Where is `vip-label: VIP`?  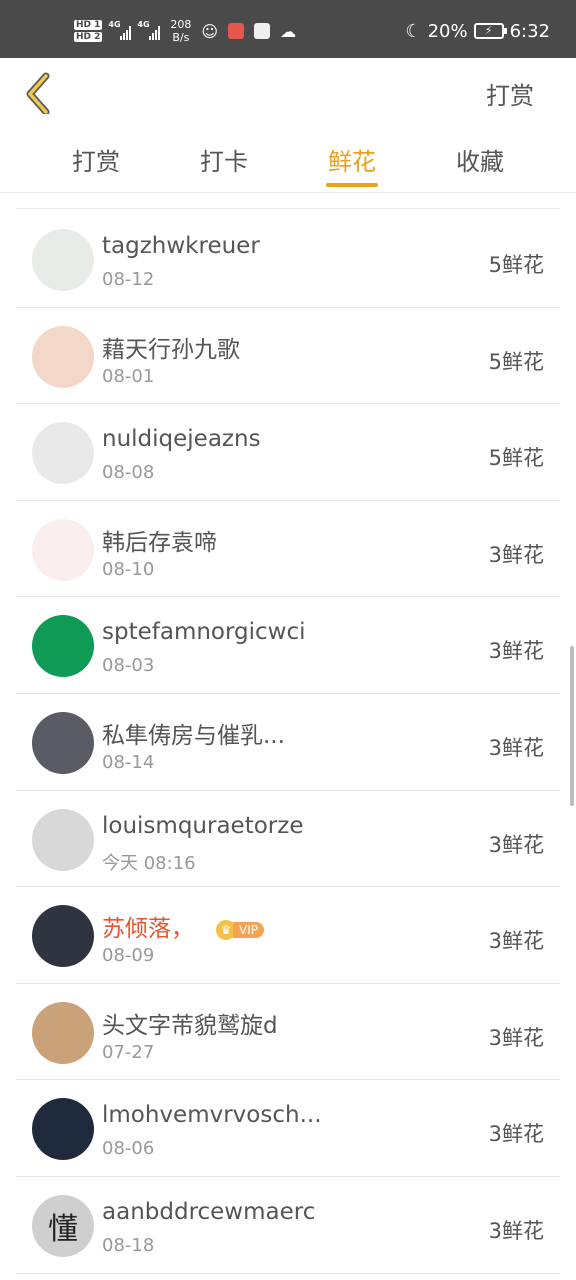
vip-label: VIP is located at coordinates (248, 929).